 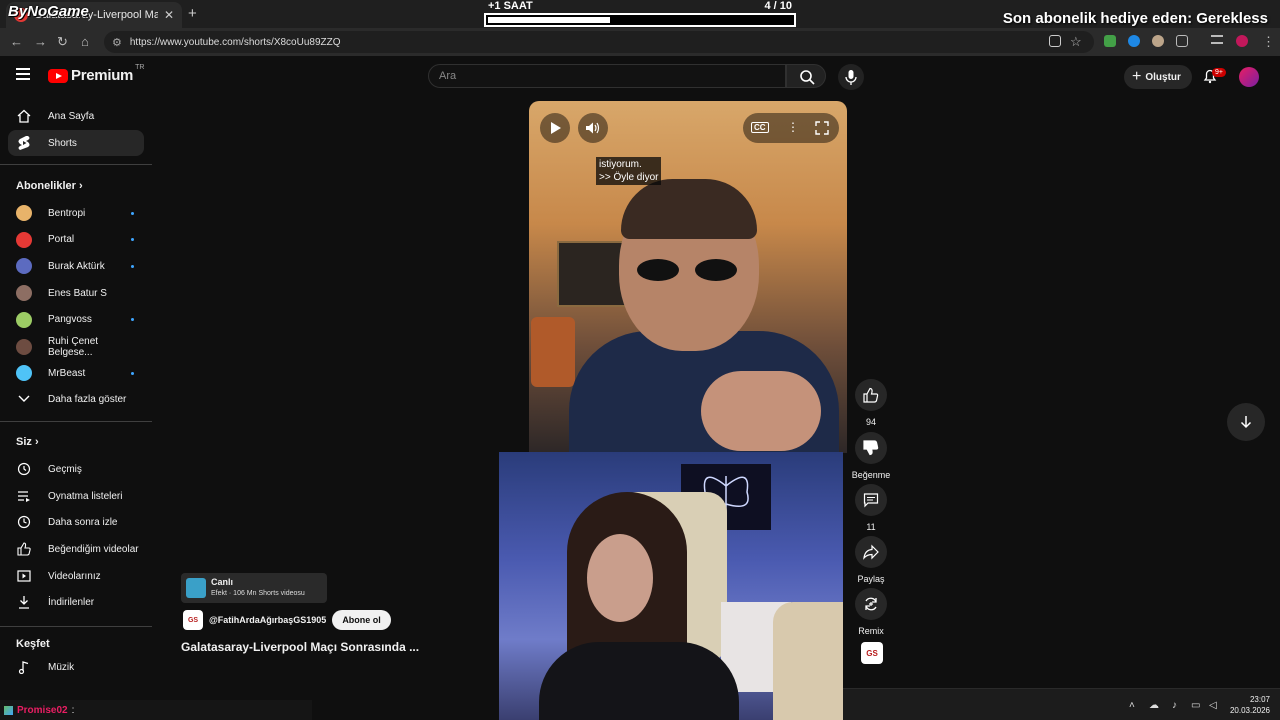 What do you see at coordinates (871, 448) in the screenshot?
I see `dislike-button` at bounding box center [871, 448].